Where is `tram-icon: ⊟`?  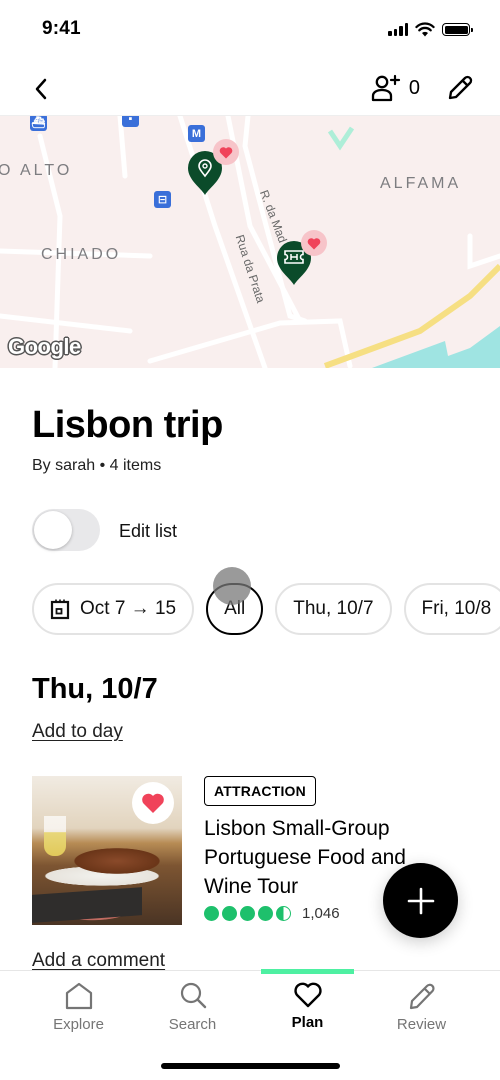
tram-icon: ⊟ is located at coordinates (162, 199).